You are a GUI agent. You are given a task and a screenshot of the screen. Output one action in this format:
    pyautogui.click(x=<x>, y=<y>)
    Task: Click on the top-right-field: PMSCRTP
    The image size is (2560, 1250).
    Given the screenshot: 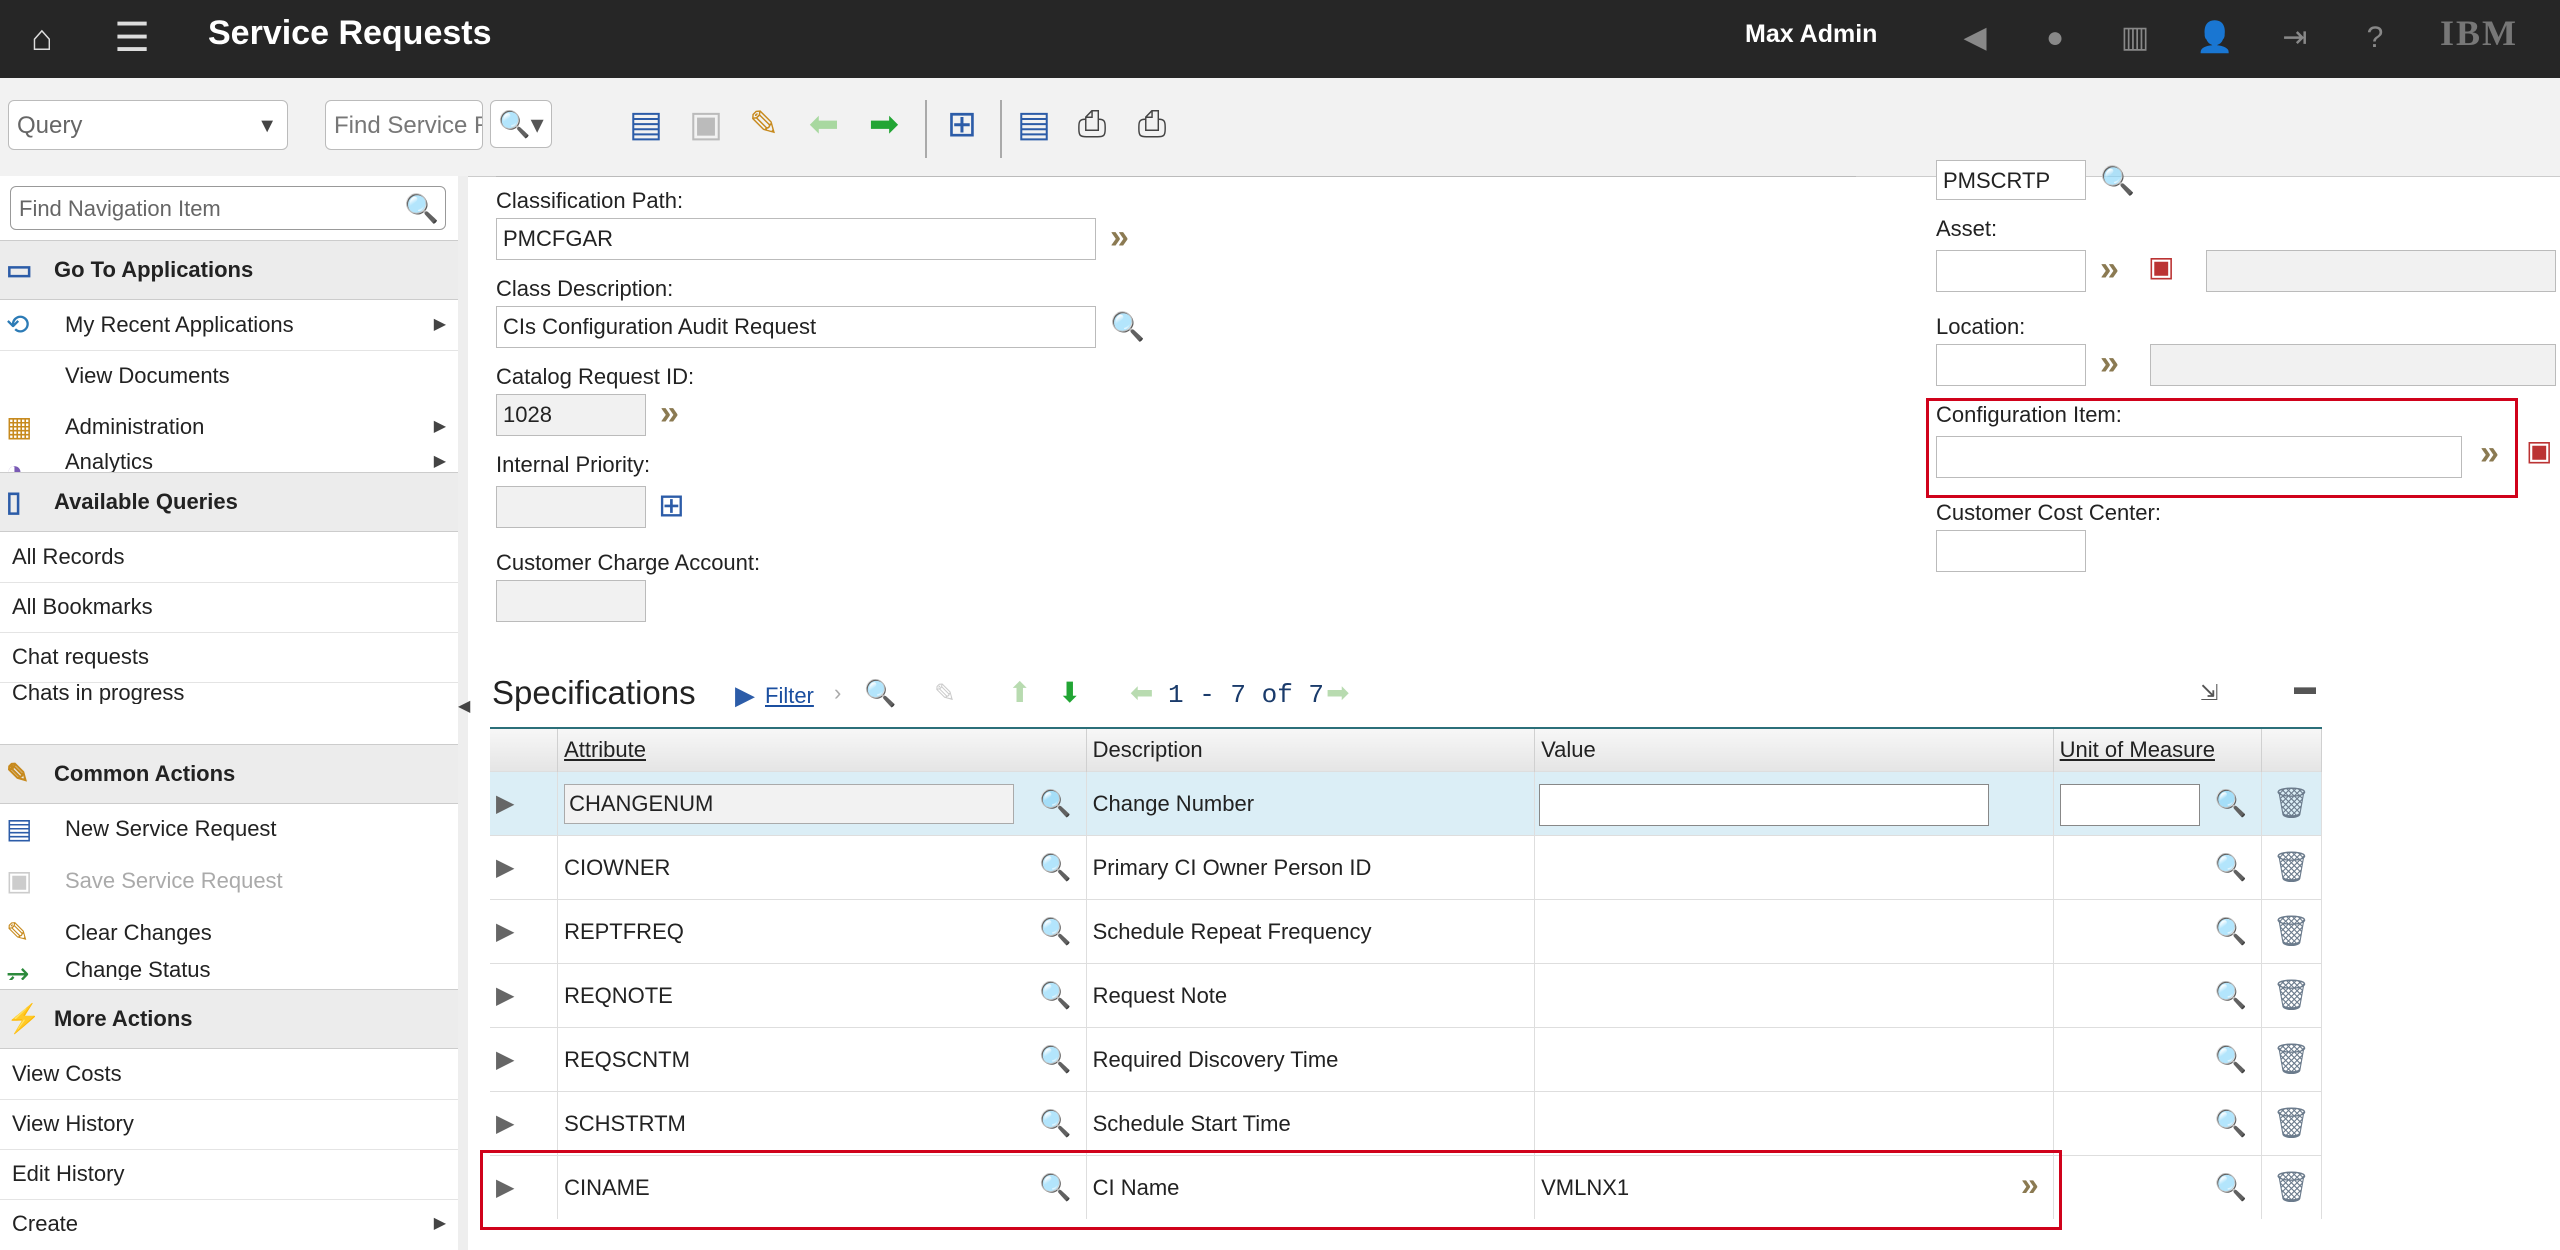 What is the action you would take?
    pyautogui.click(x=2011, y=180)
    